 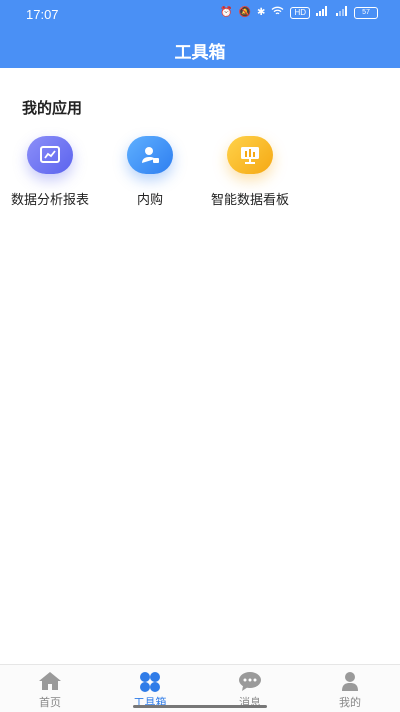 I want to click on tab-label: 我的, so click(x=350, y=702).